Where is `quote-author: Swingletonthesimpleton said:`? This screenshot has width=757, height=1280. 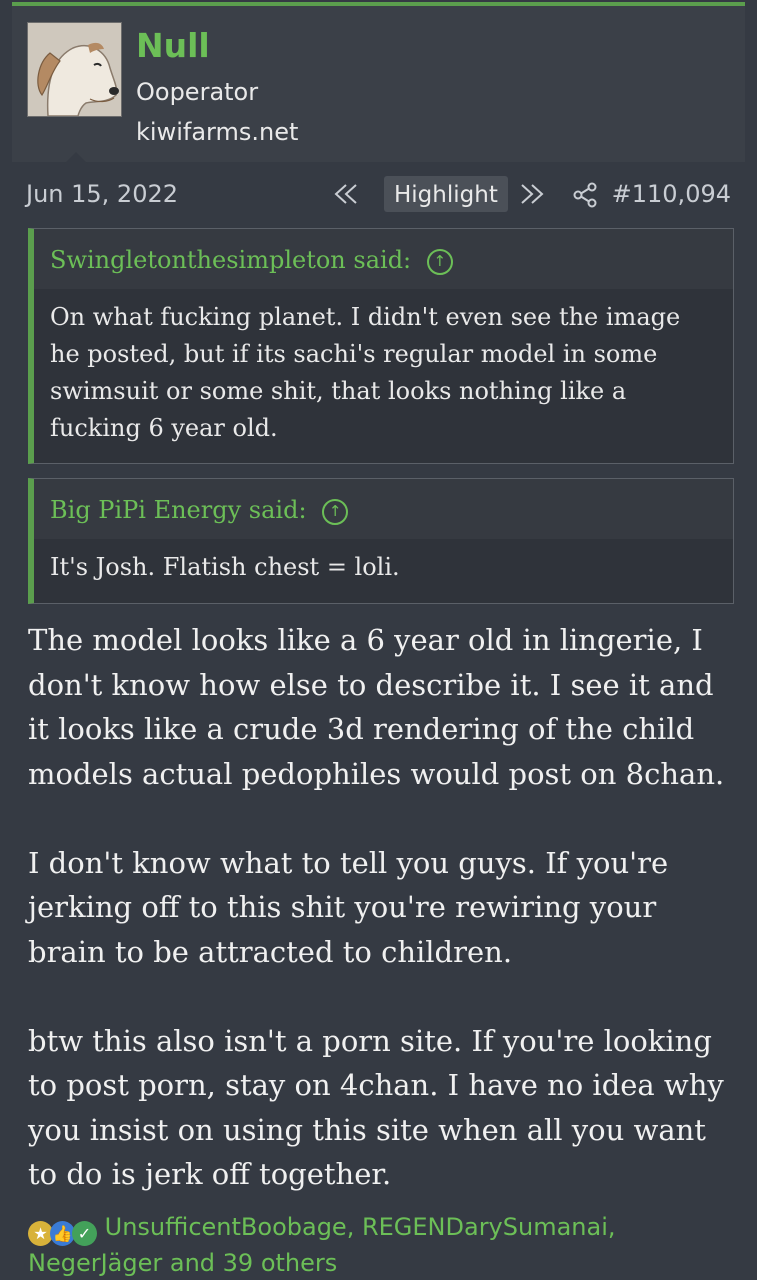
quote-author: Swingletonthesimpleton said: is located at coordinates (230, 260).